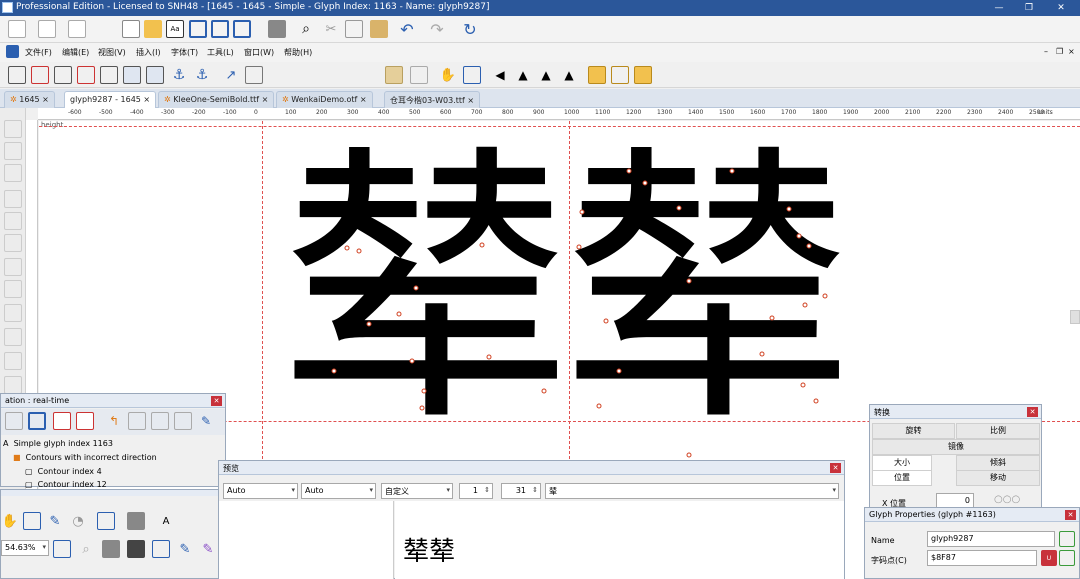 The width and height of the screenshot is (1080, 579). What do you see at coordinates (110, 99) in the screenshot?
I see `tab-glyph9287: glyph9287 - 1645 ×` at bounding box center [110, 99].